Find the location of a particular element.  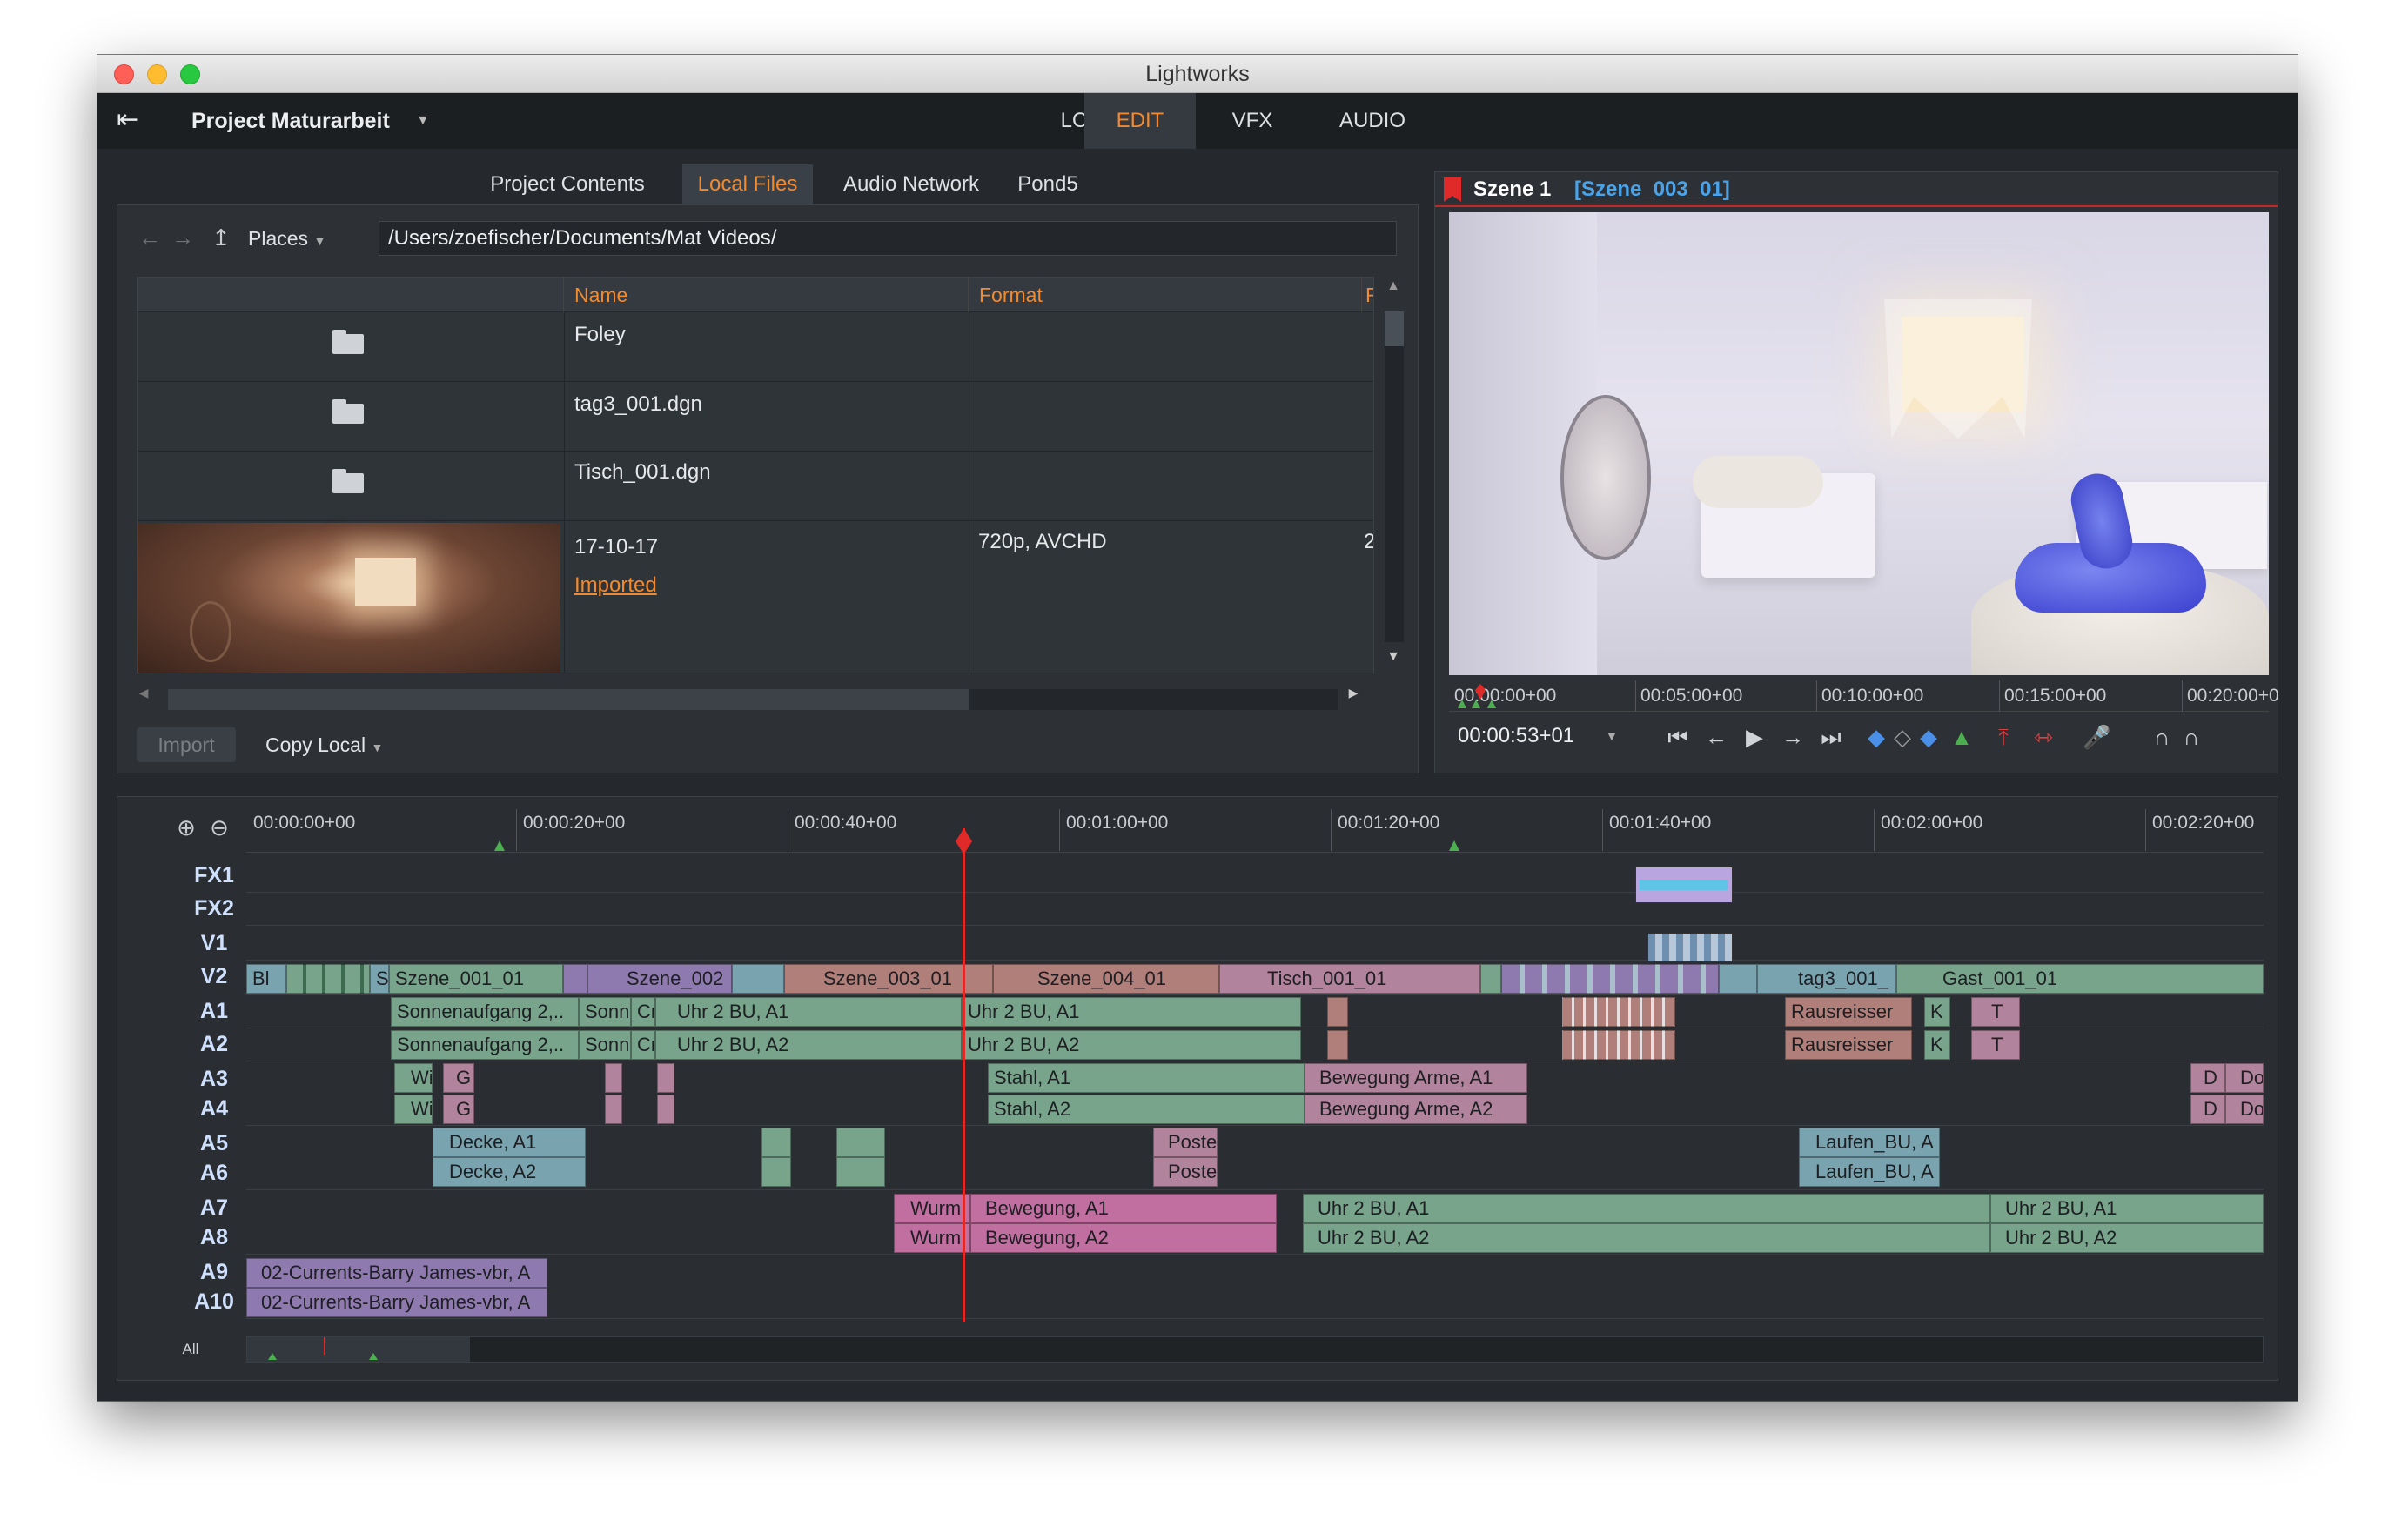

import-button: Import is located at coordinates (186, 744).